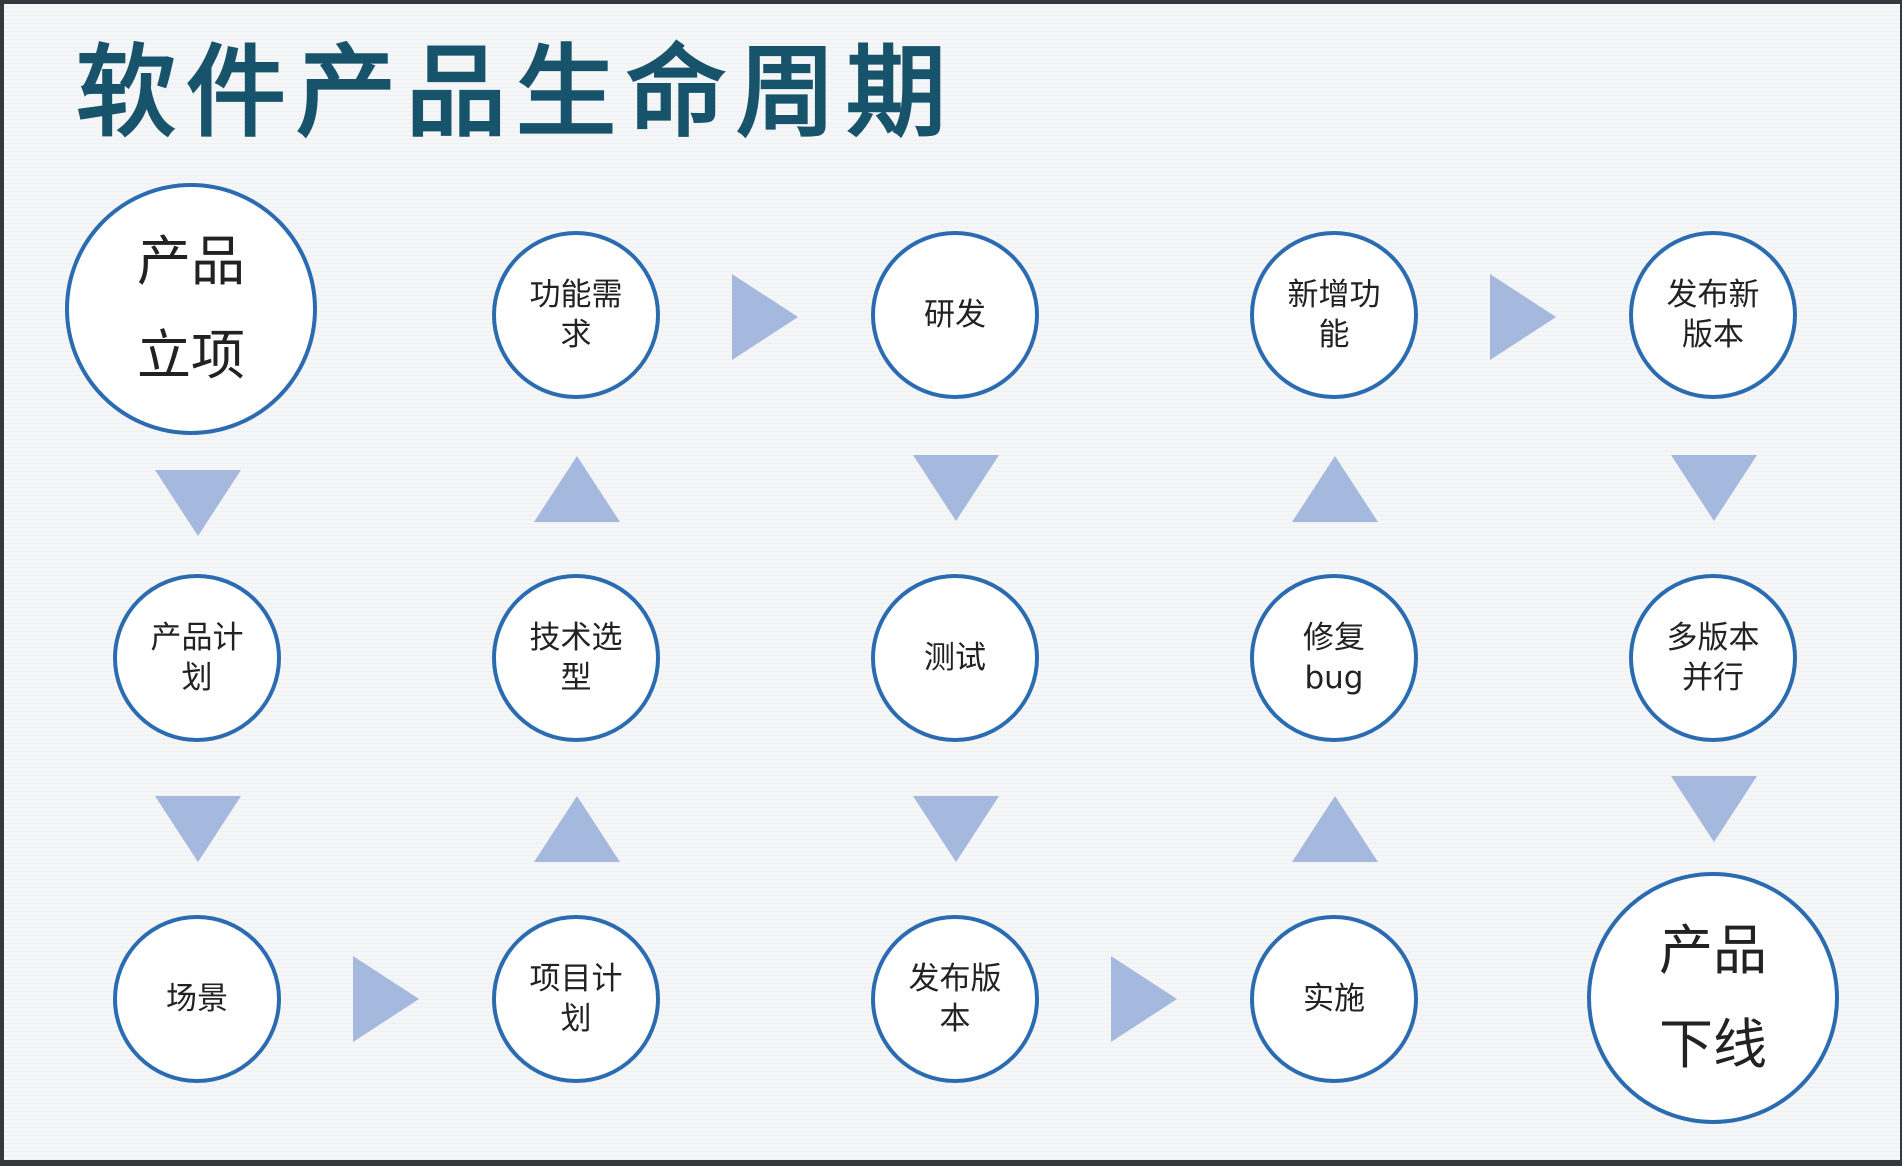 The width and height of the screenshot is (1902, 1166). What do you see at coordinates (1334, 678) in the screenshot?
I see `node-label-line-2: bug` at bounding box center [1334, 678].